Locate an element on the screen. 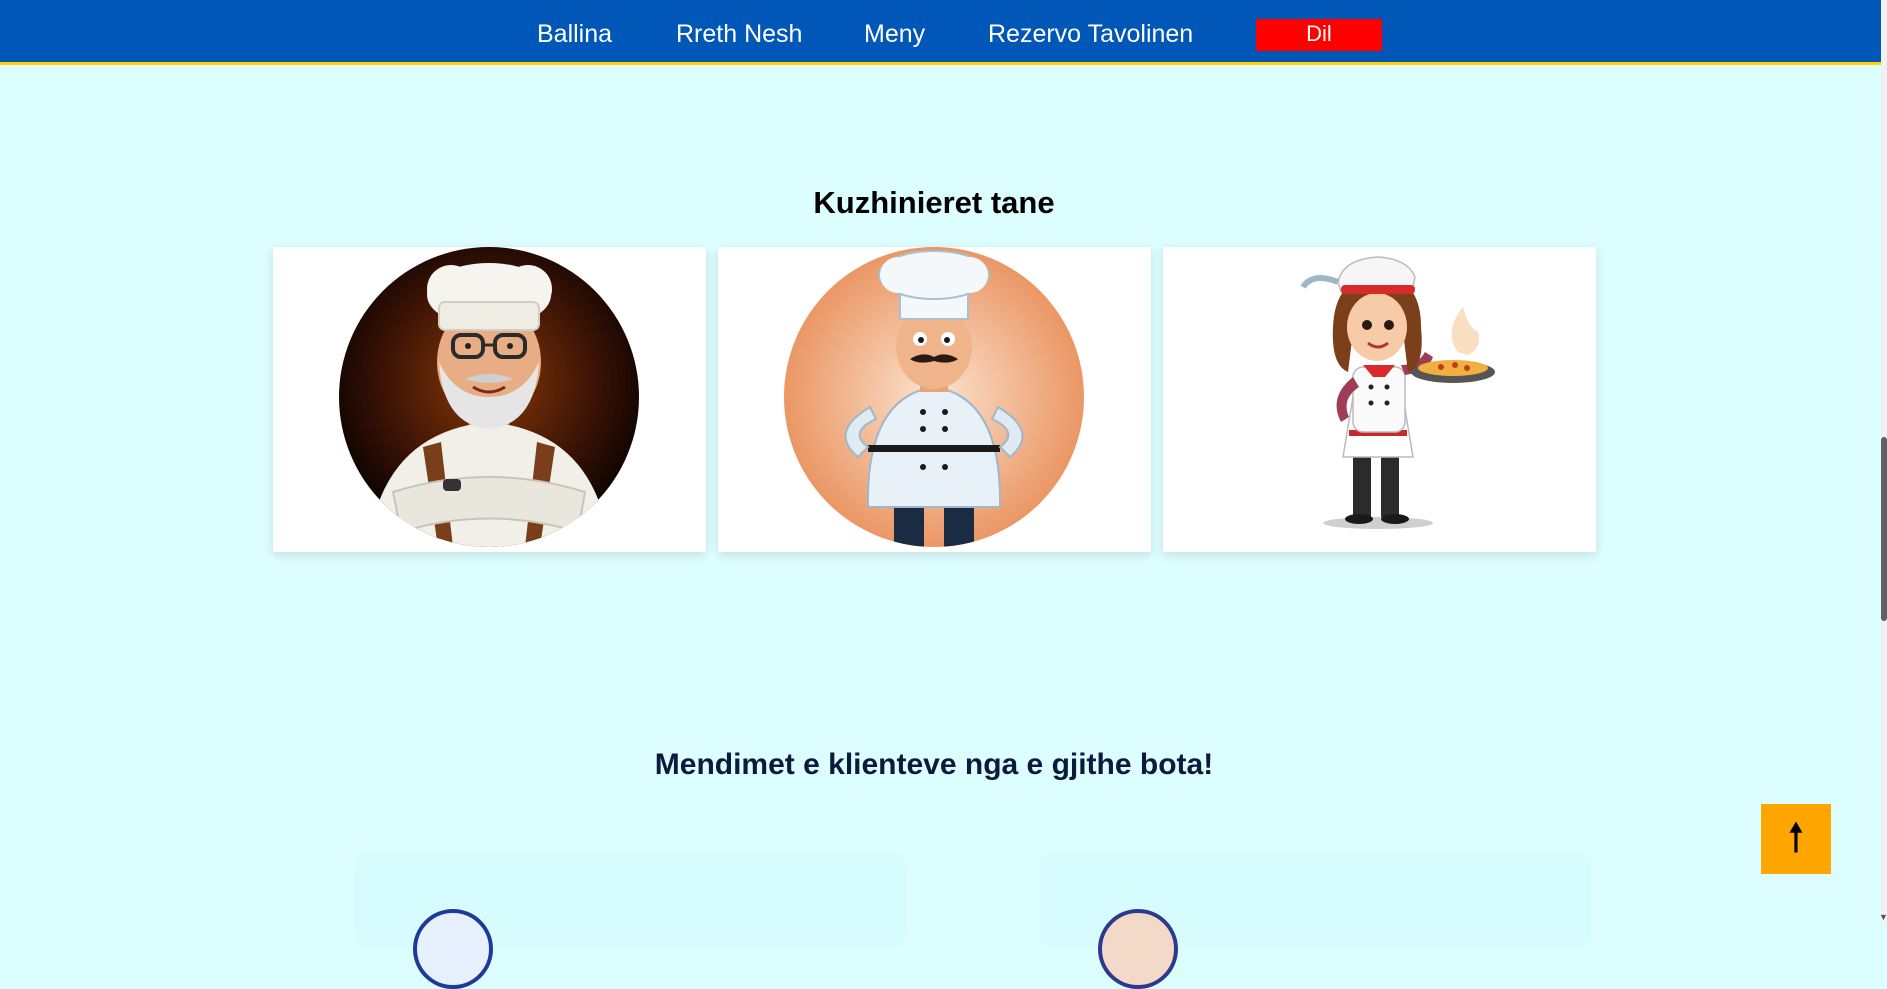 Image resolution: width=1887 pixels, height=989 pixels. nav-item-ballina: Ballina is located at coordinates (574, 31).